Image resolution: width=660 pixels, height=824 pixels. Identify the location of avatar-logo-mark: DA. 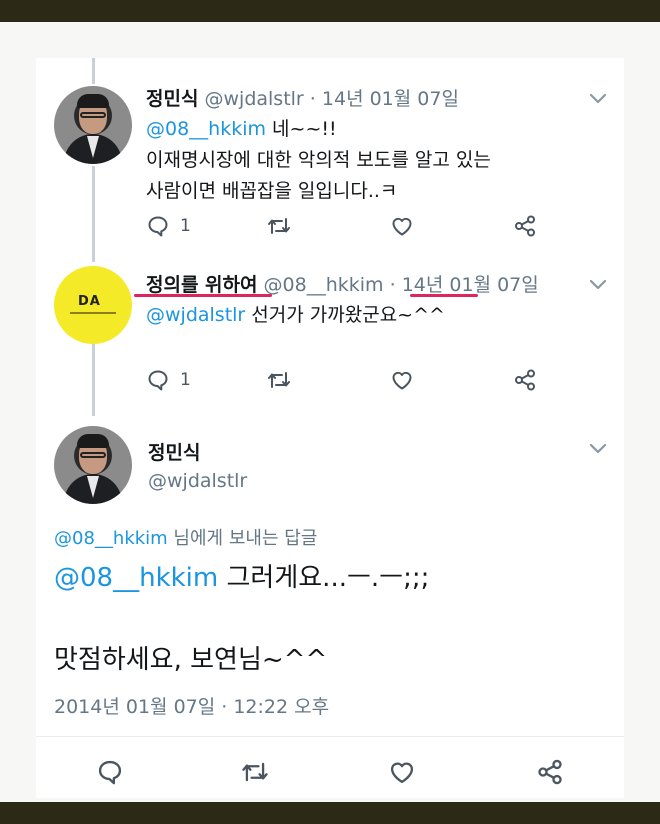
(89, 301).